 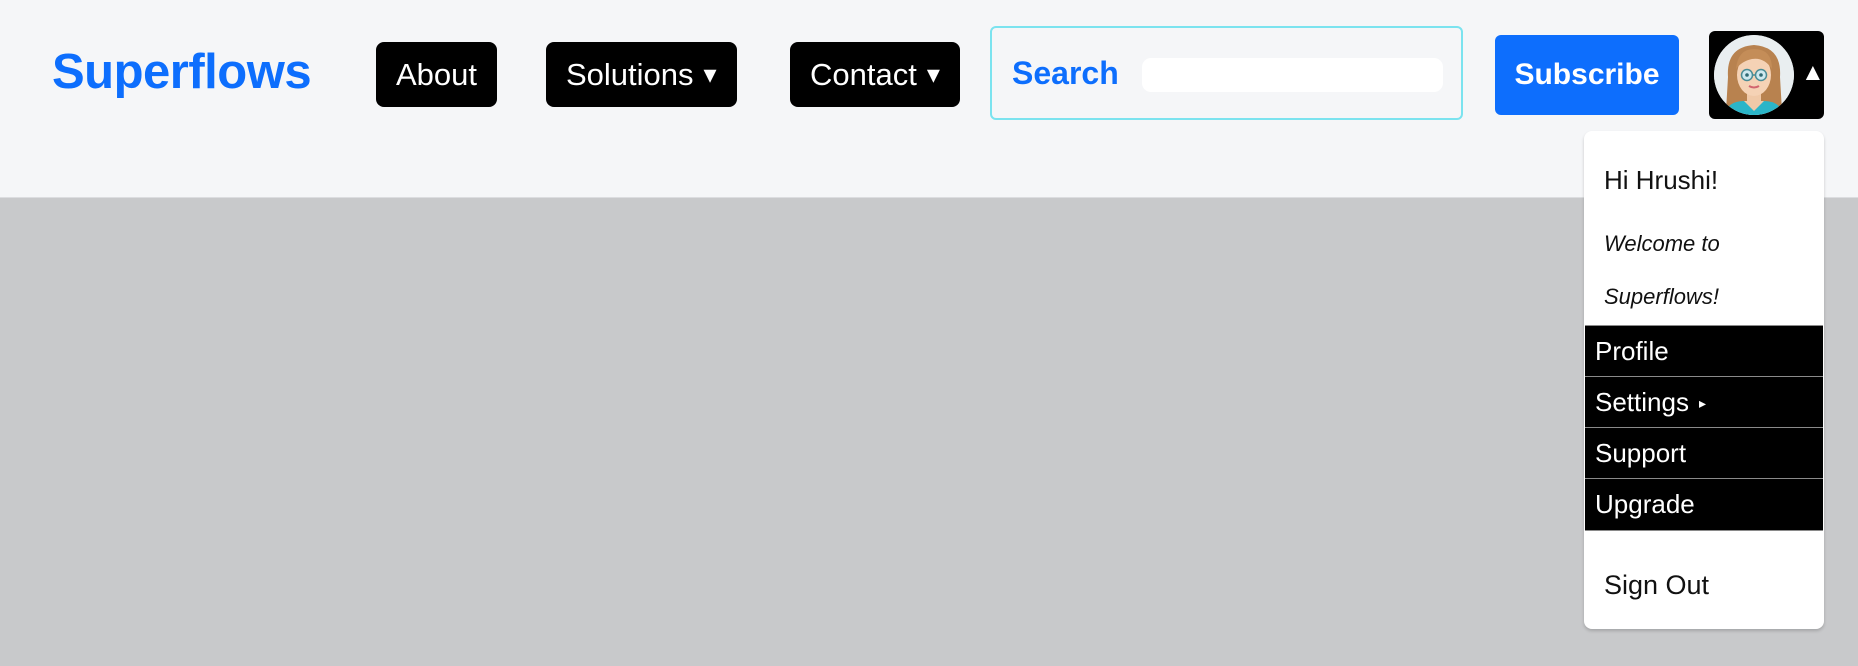 I want to click on sign-out-link: Sign Out, so click(x=1656, y=585).